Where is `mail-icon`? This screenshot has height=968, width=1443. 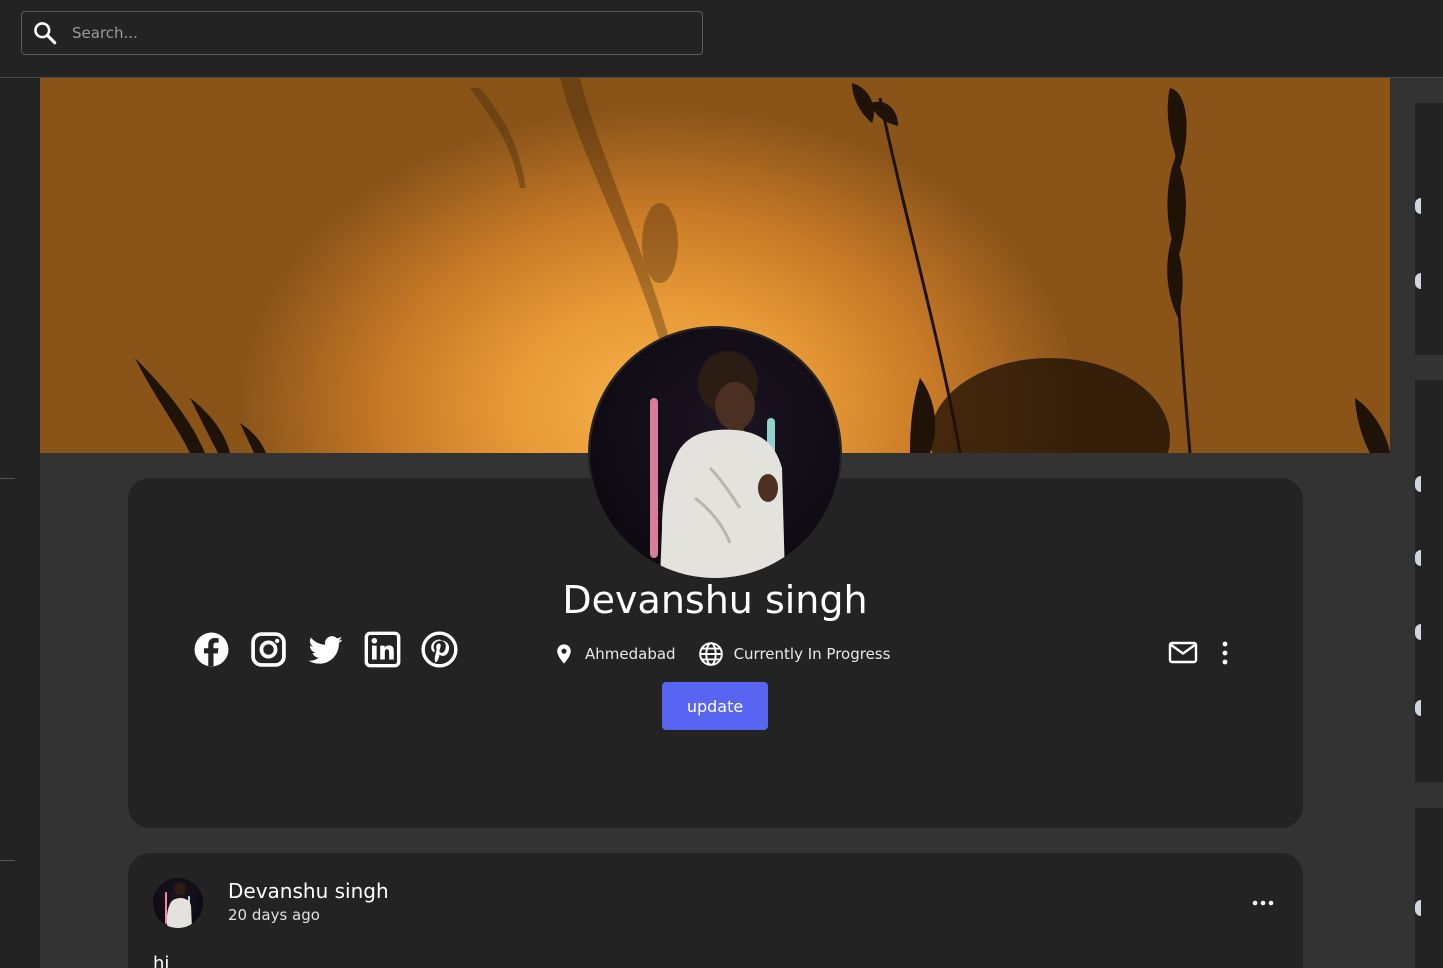
mail-icon is located at coordinates (1183, 653).